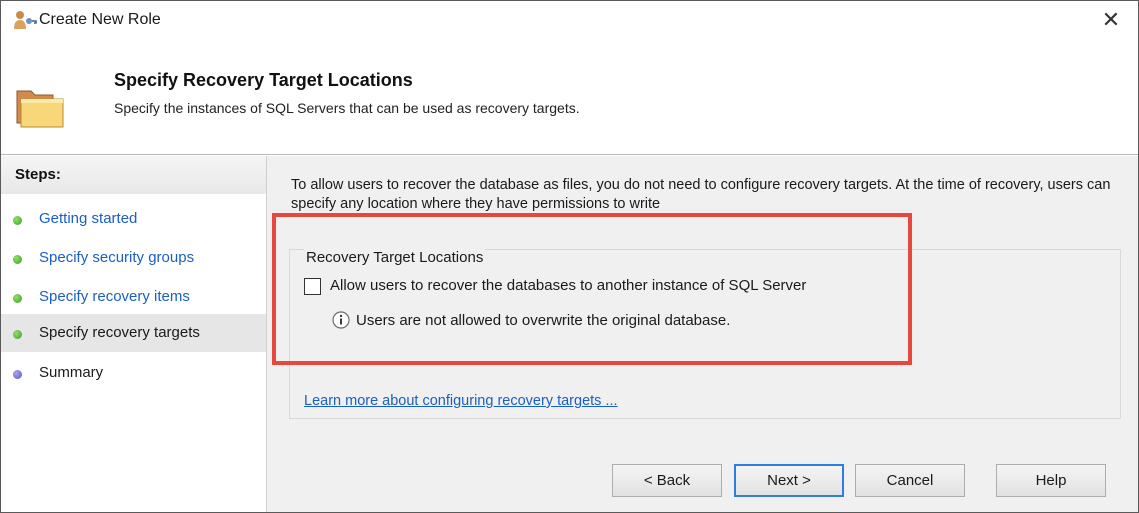 This screenshot has width=1139, height=513. Describe the element at coordinates (133, 175) in the screenshot. I see `steps-header: Steps:` at that location.